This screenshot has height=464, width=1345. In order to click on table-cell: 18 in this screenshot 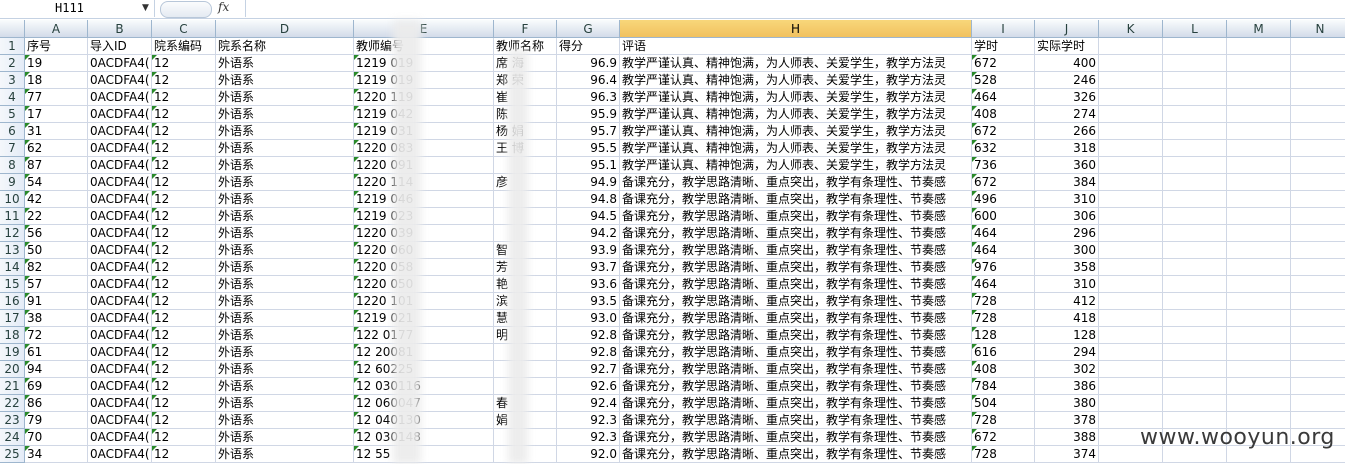, I will do `click(56, 80)`.